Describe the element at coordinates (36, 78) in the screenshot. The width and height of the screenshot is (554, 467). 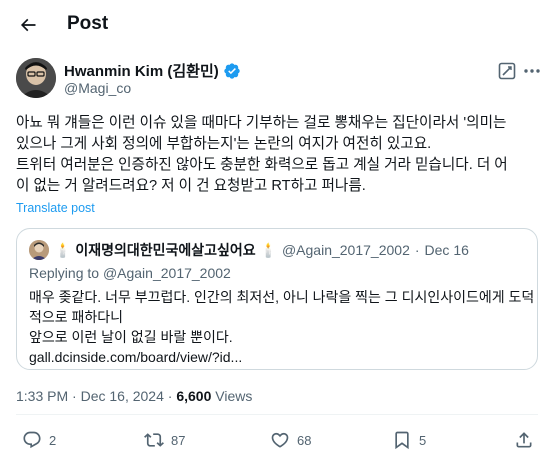
I see `author-avatar` at that location.